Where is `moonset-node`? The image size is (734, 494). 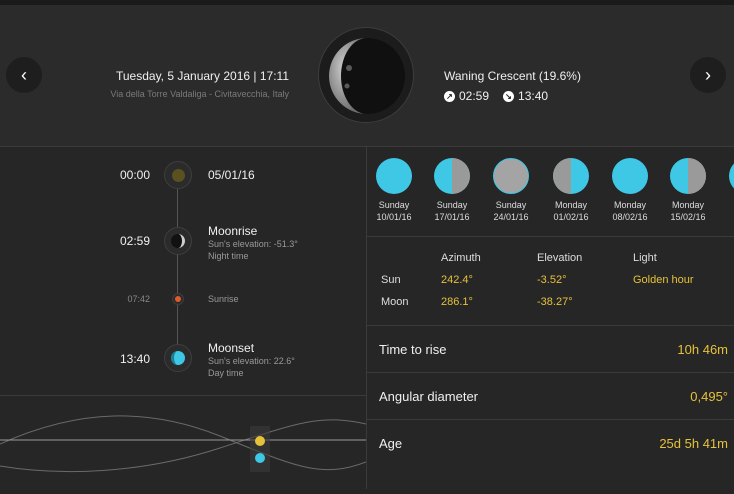
moonset-node is located at coordinates (178, 358).